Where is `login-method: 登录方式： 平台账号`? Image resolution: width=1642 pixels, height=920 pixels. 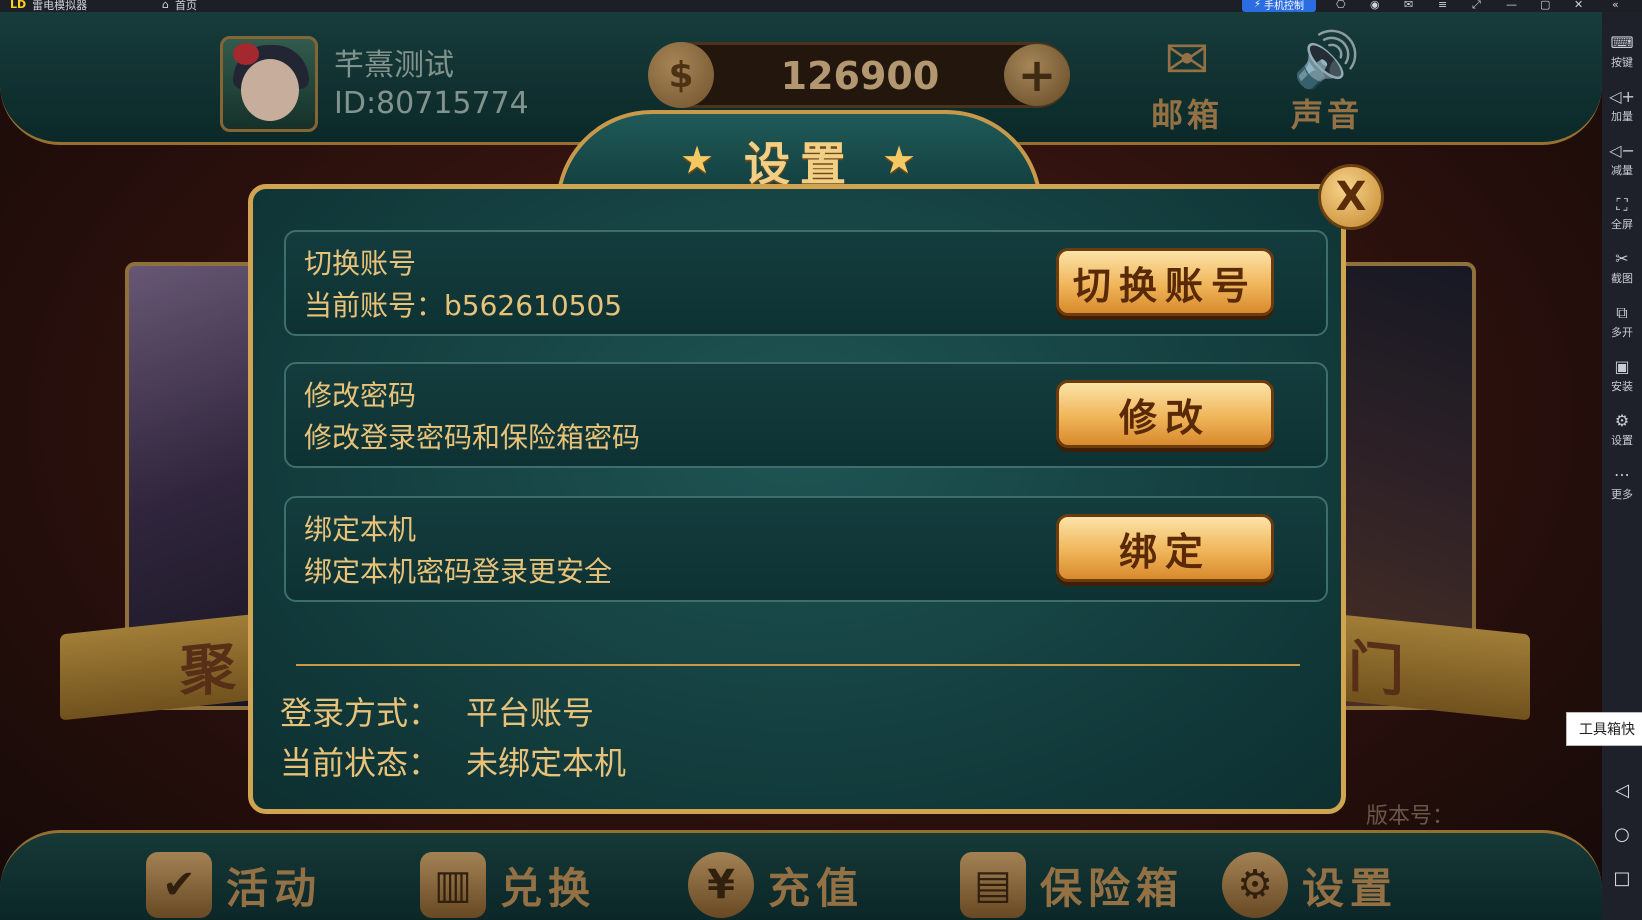
login-method: 登录方式： 平台账号 is located at coordinates (437, 711).